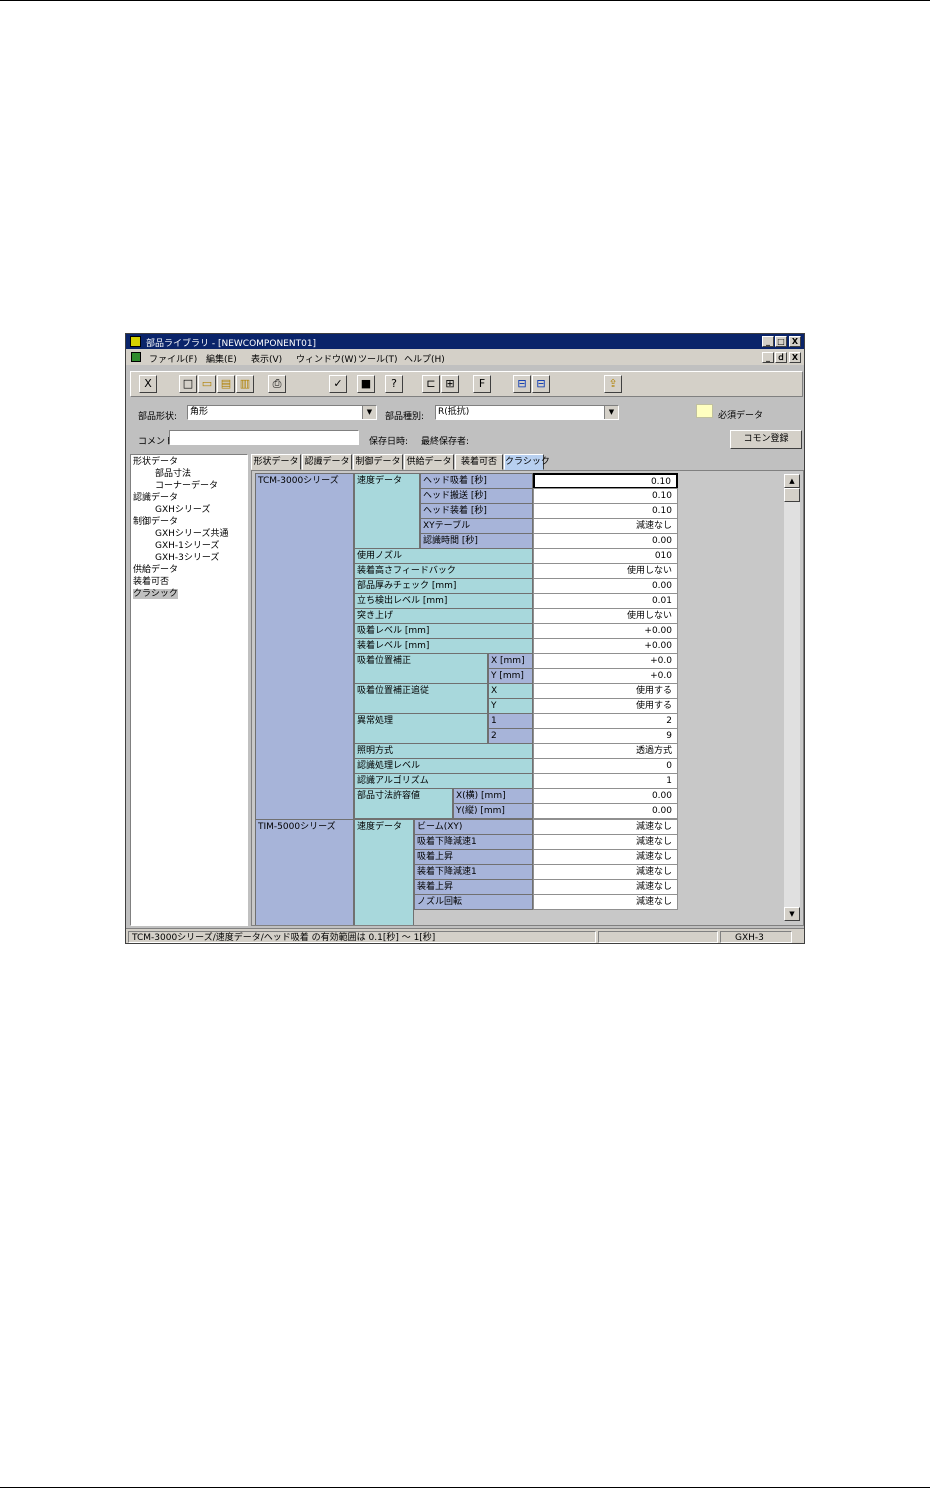 This screenshot has width=930, height=1488. What do you see at coordinates (155, 462) in the screenshot?
I see `tree-node-shape: 形状データ` at bounding box center [155, 462].